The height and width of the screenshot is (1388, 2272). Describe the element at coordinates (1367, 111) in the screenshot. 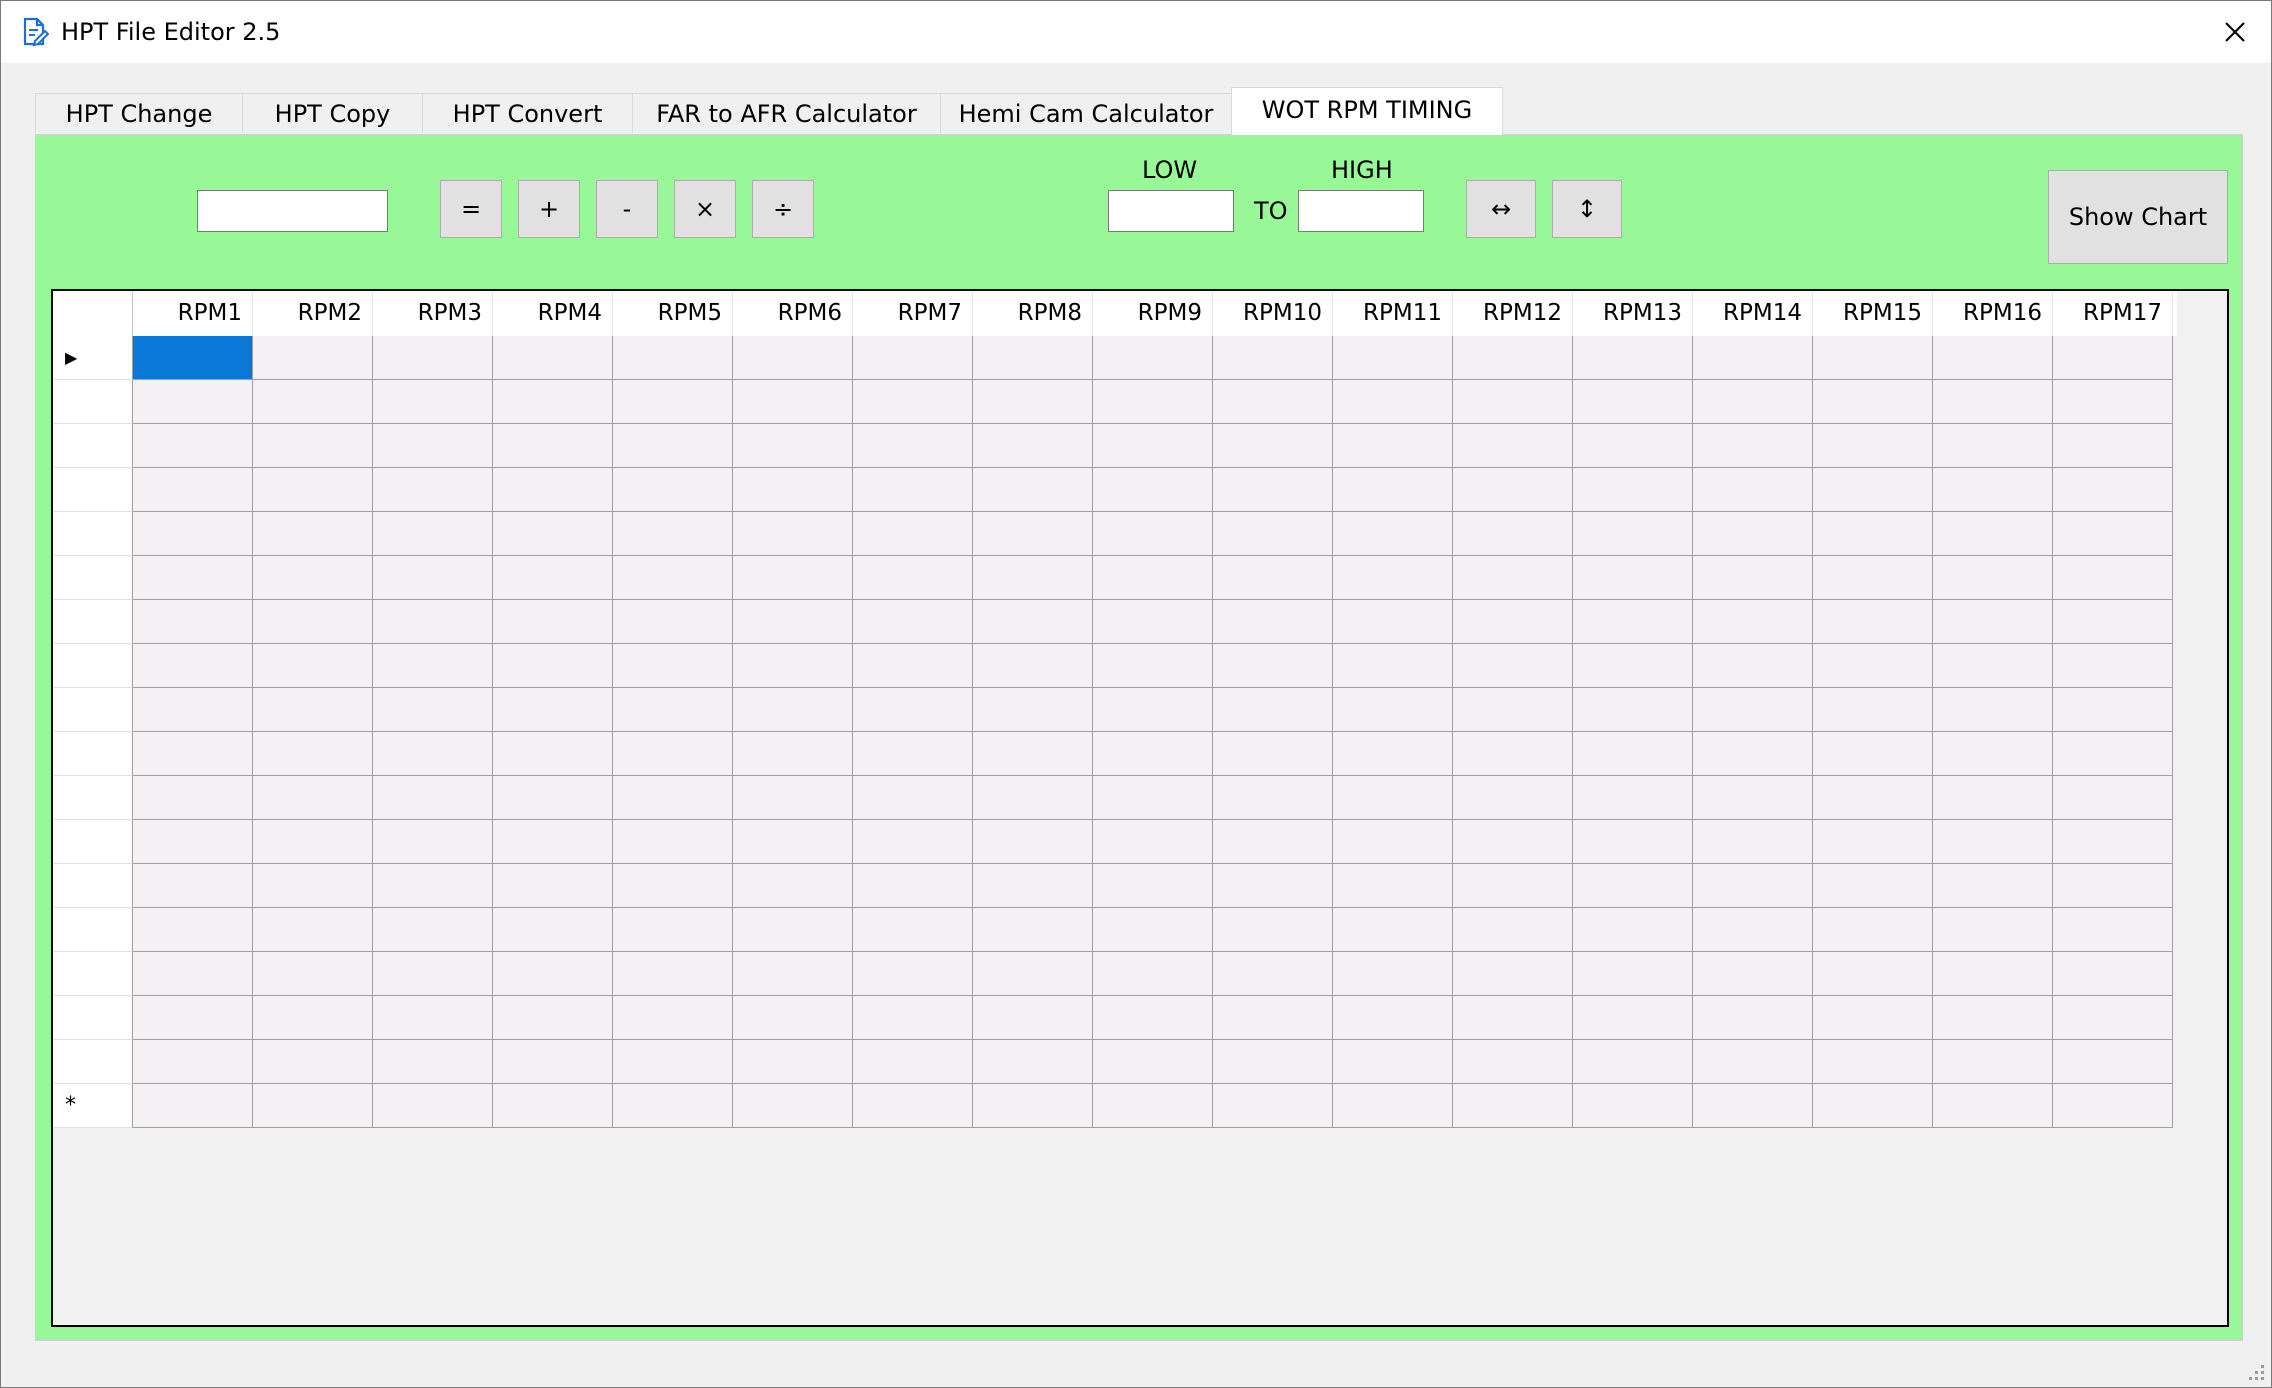

I see `tab-wot-rpm-timing: WOT RPM TIMING` at that location.